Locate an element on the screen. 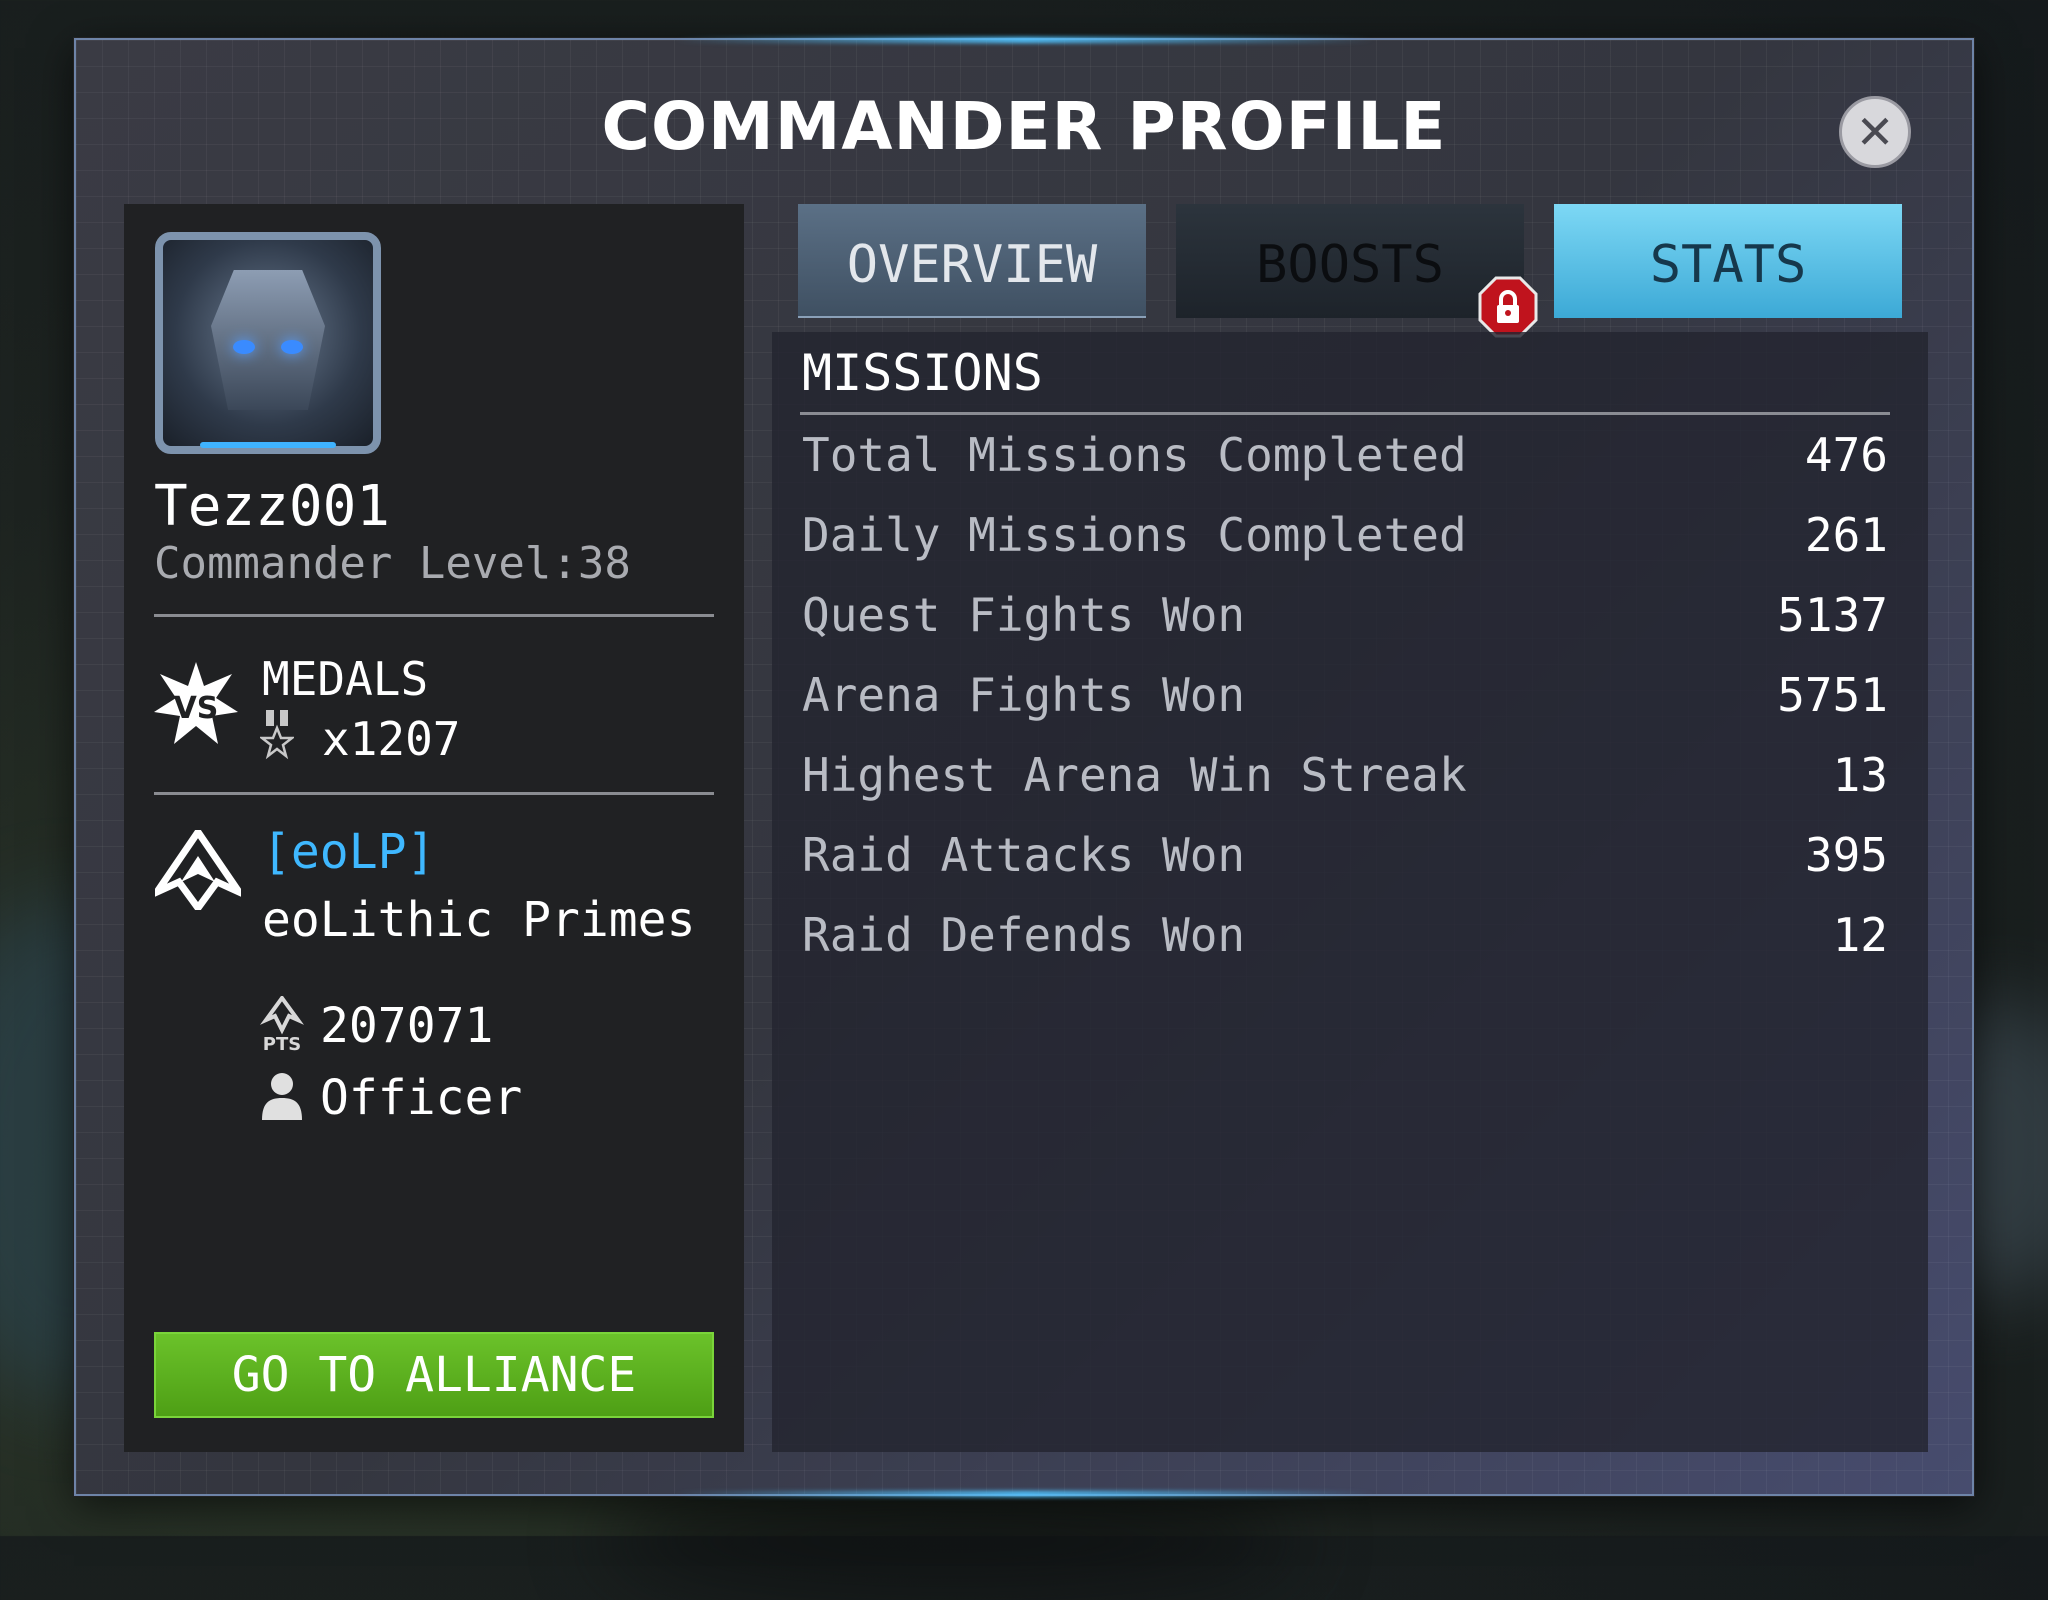 This screenshot has width=2048, height=1600. stat-row: Raid Defends Won 12 is located at coordinates (1345, 943).